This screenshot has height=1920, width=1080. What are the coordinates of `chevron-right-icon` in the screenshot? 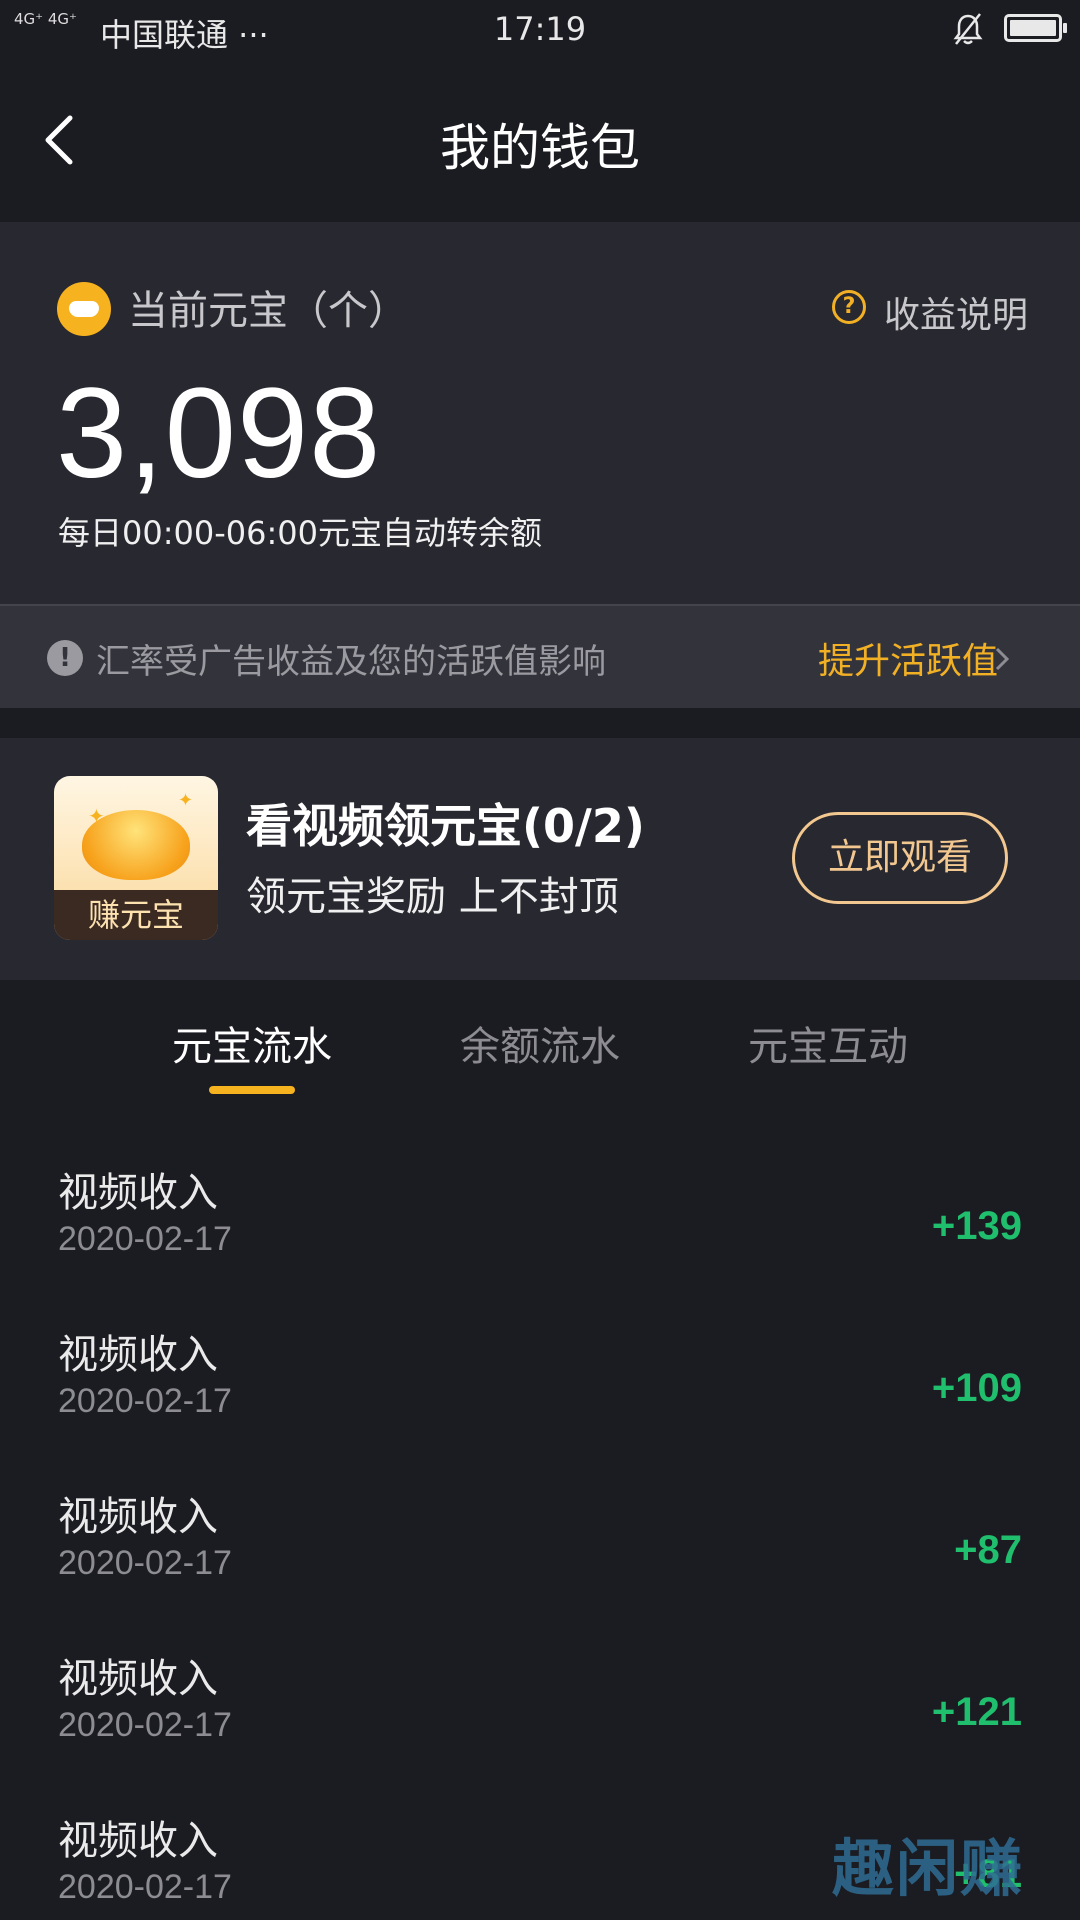 It's located at (1002, 659).